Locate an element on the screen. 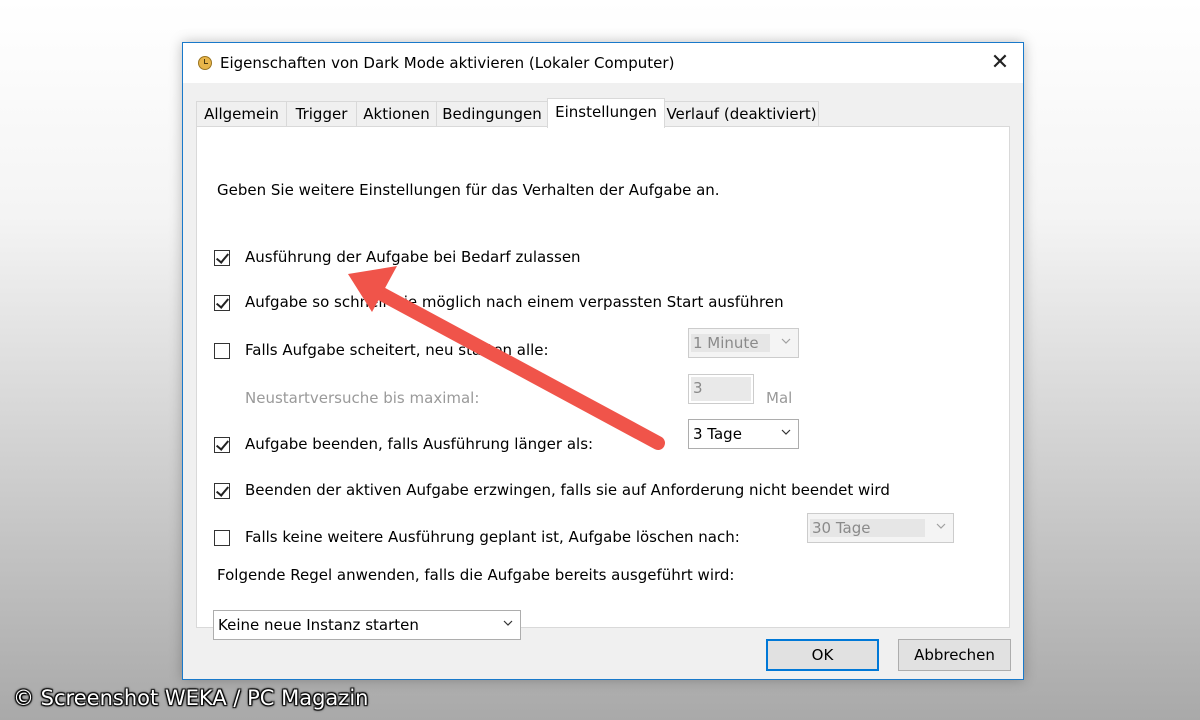 The image size is (1200, 720). tab-trigger: Trigger is located at coordinates (321, 114).